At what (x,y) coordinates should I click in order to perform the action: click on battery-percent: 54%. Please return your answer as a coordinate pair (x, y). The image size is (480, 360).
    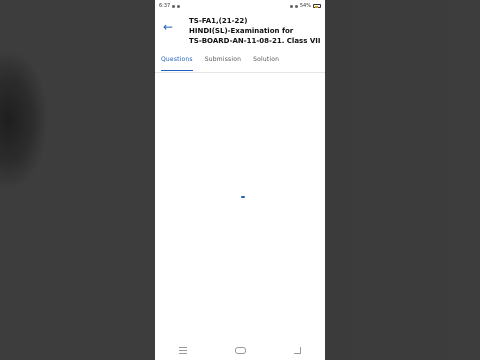
    Looking at the image, I should click on (305, 6).